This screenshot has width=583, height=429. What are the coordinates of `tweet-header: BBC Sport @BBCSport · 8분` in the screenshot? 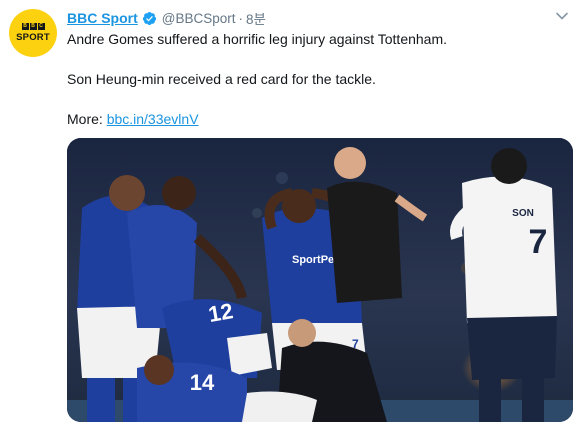 It's located at (166, 18).